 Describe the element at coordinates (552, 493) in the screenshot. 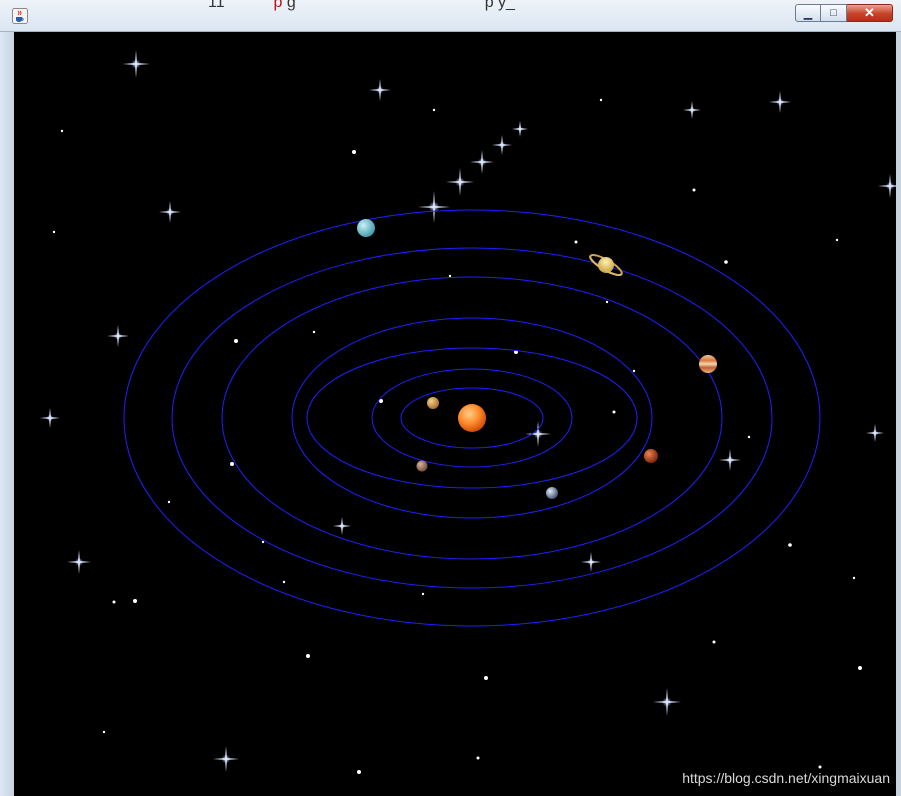

I see `earth` at that location.